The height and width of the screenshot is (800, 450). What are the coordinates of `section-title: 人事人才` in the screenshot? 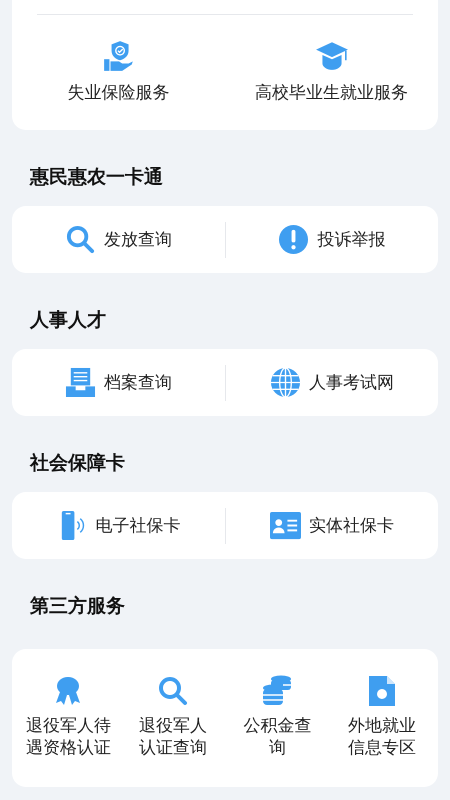 It's located at (68, 320).